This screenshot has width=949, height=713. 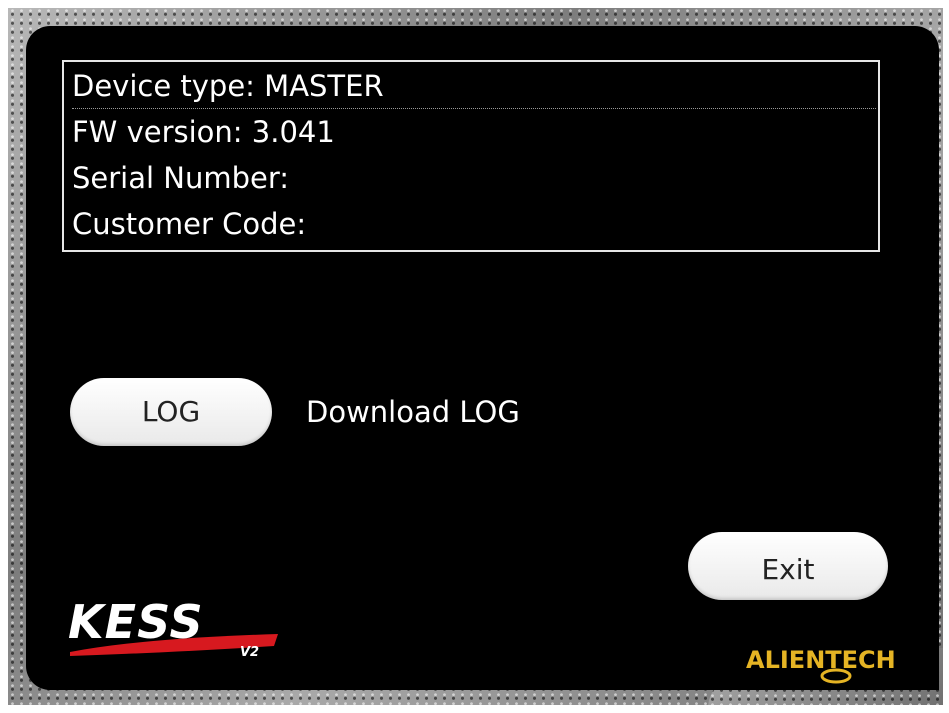 I want to click on customer-code-text: Customer Code:, so click(x=189, y=224).